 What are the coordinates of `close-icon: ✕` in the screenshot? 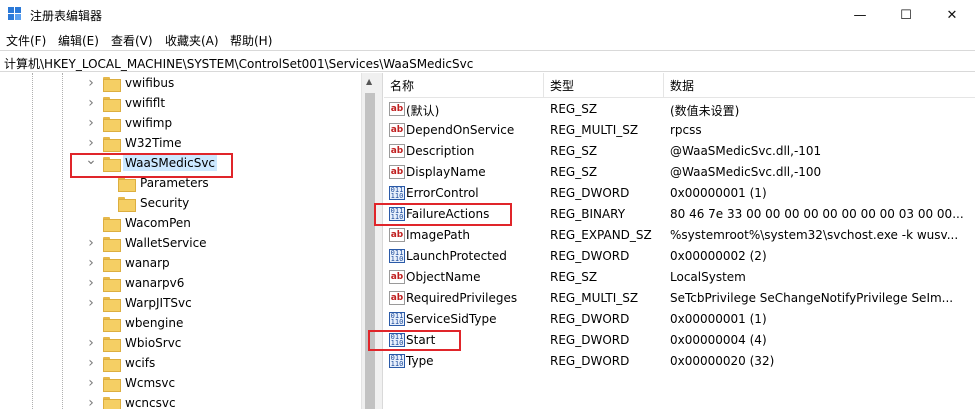 It's located at (952, 15).